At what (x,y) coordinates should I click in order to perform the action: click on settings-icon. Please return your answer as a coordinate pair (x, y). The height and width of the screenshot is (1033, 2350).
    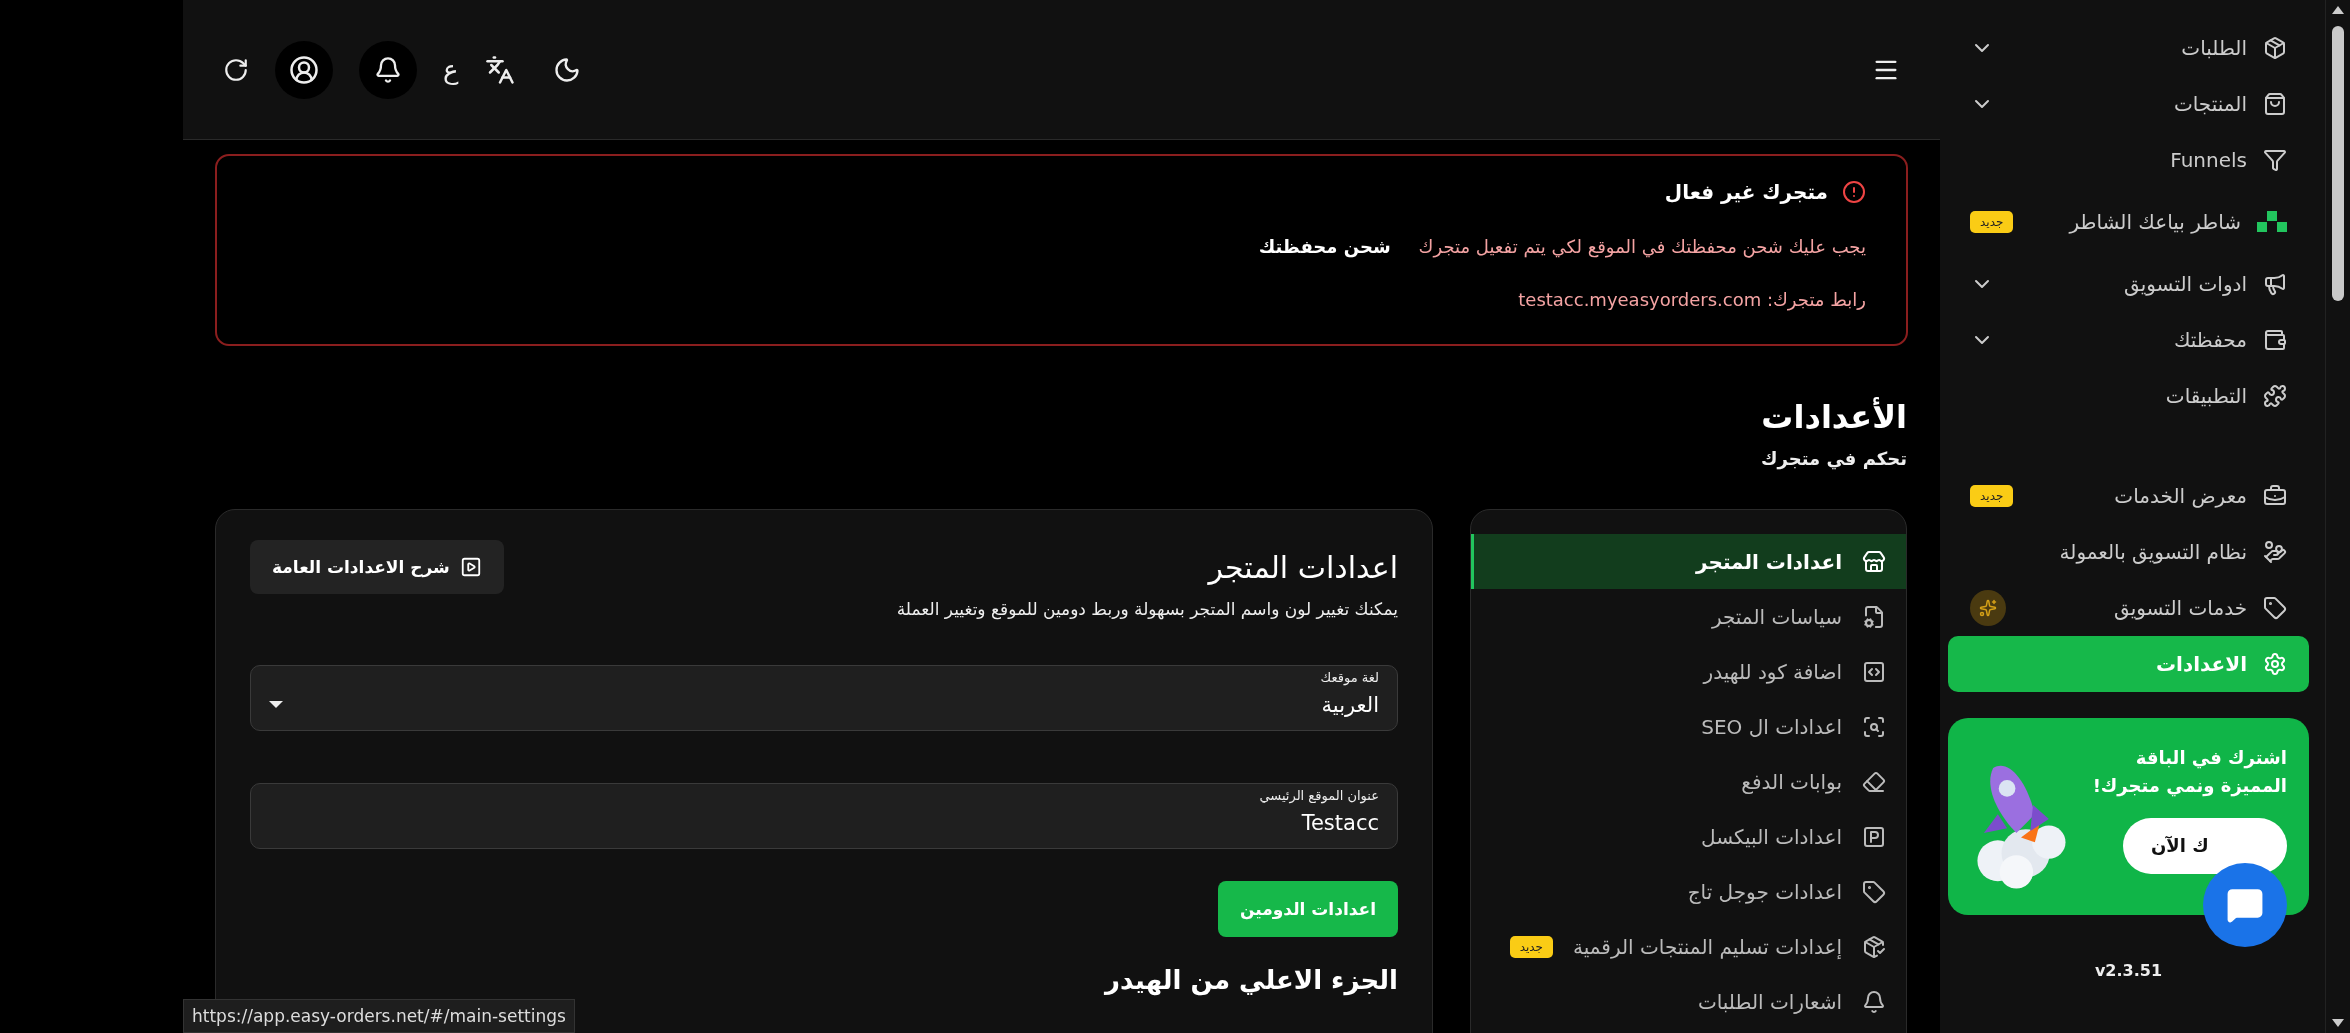
    Looking at the image, I should click on (2275, 664).